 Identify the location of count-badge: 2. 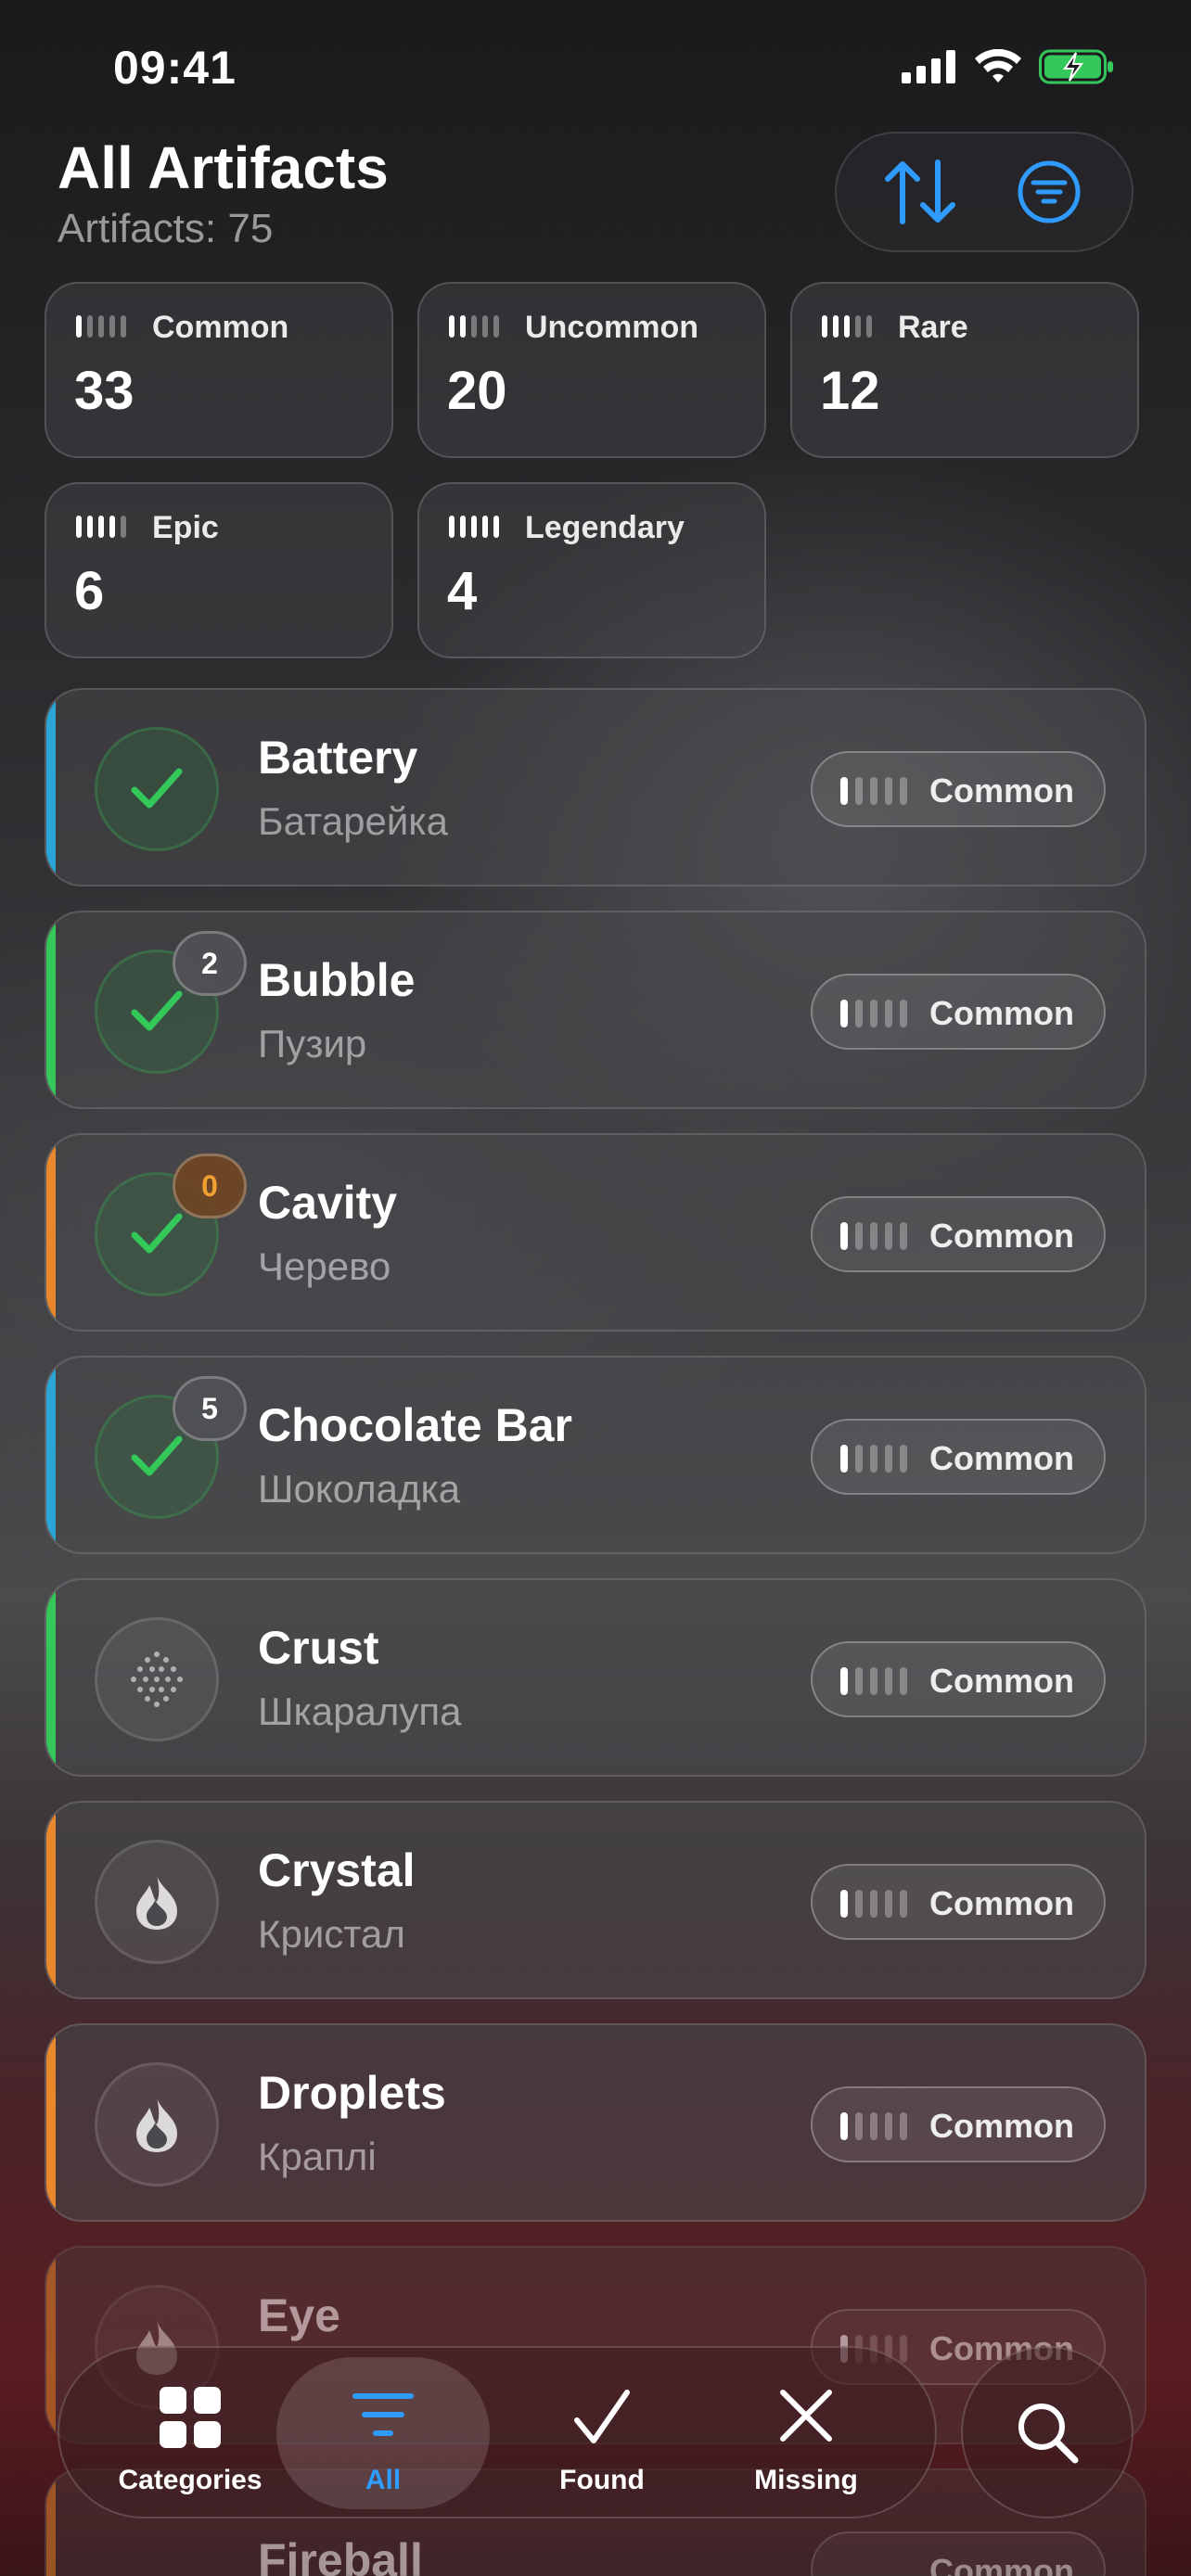
(210, 964).